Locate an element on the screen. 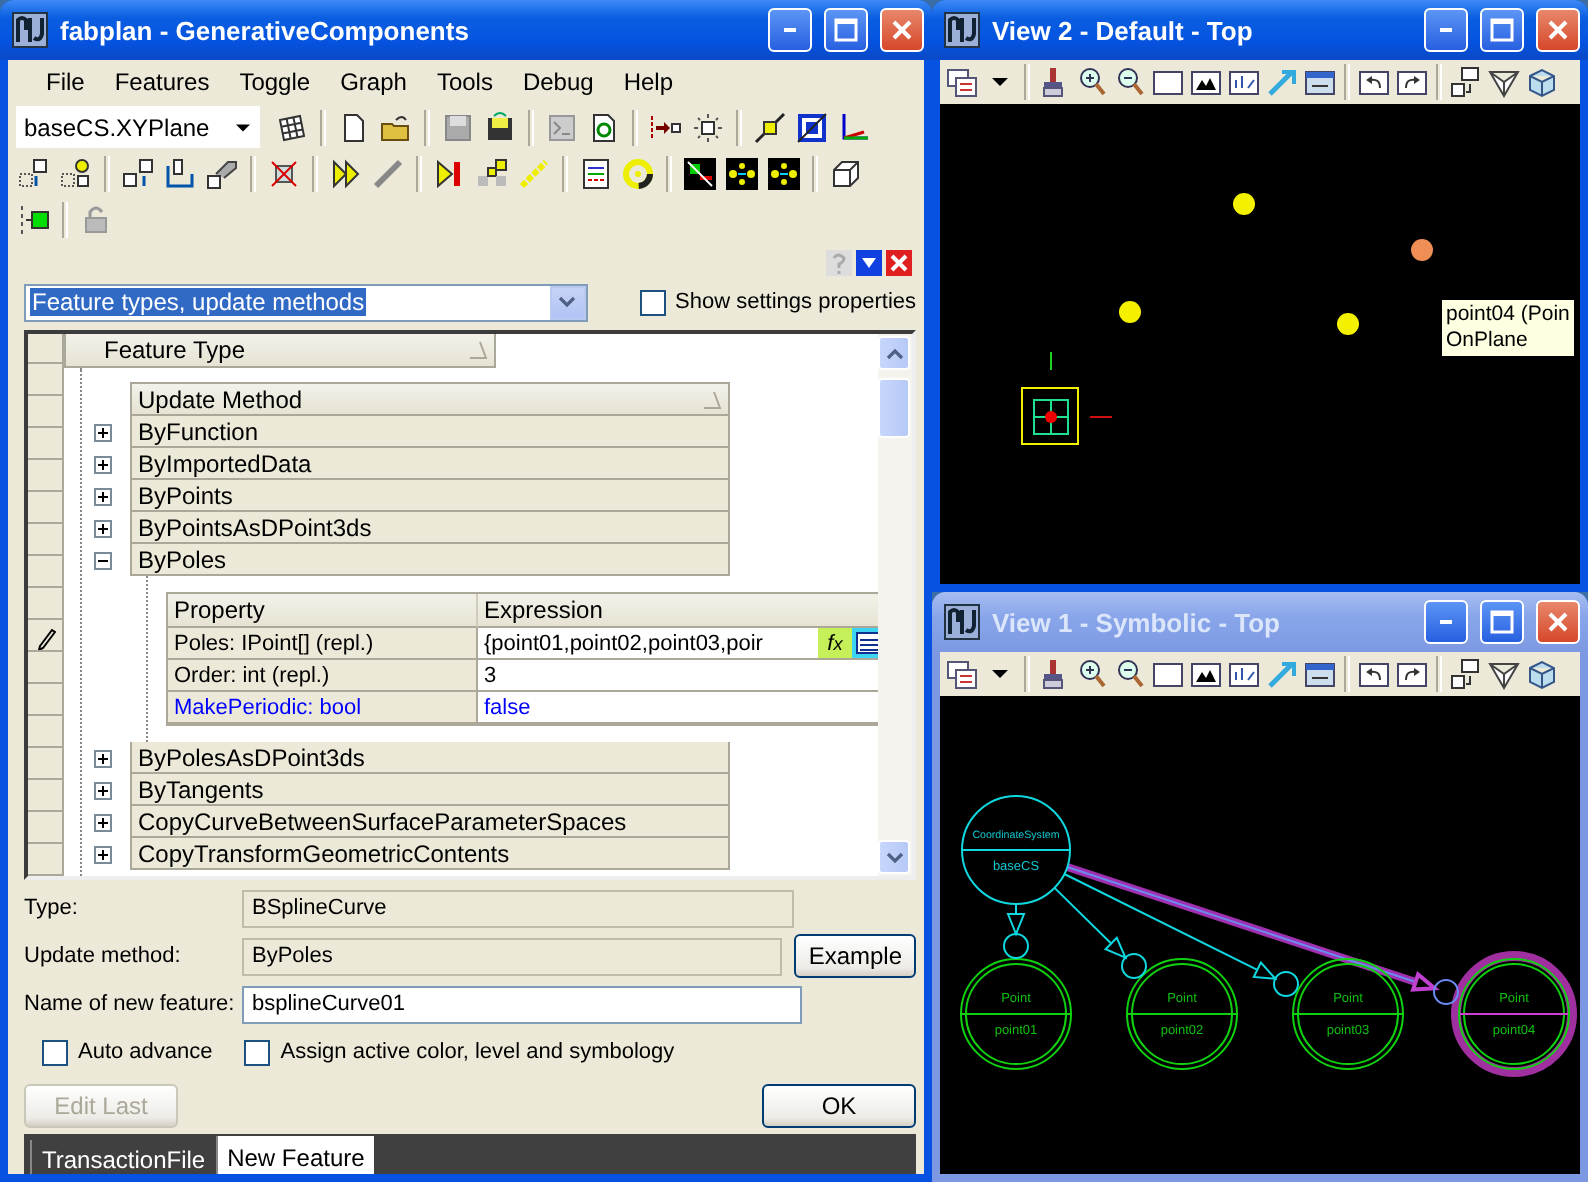 The height and width of the screenshot is (1182, 1588). mode-select: Feature types, update methods is located at coordinates (306, 302).